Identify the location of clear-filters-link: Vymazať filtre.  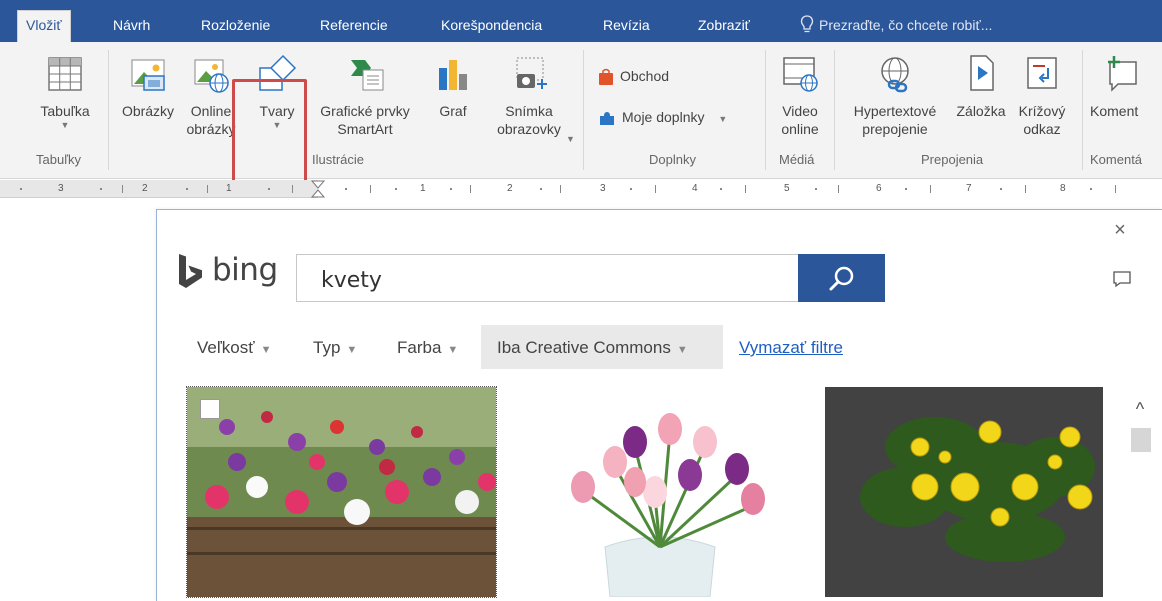
(791, 348).